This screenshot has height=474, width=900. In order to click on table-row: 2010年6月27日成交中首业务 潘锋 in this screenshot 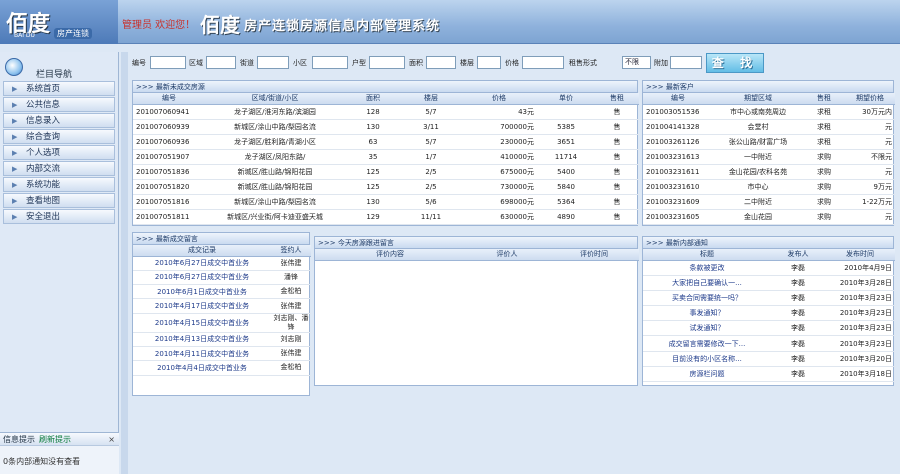, I will do `click(222, 278)`.